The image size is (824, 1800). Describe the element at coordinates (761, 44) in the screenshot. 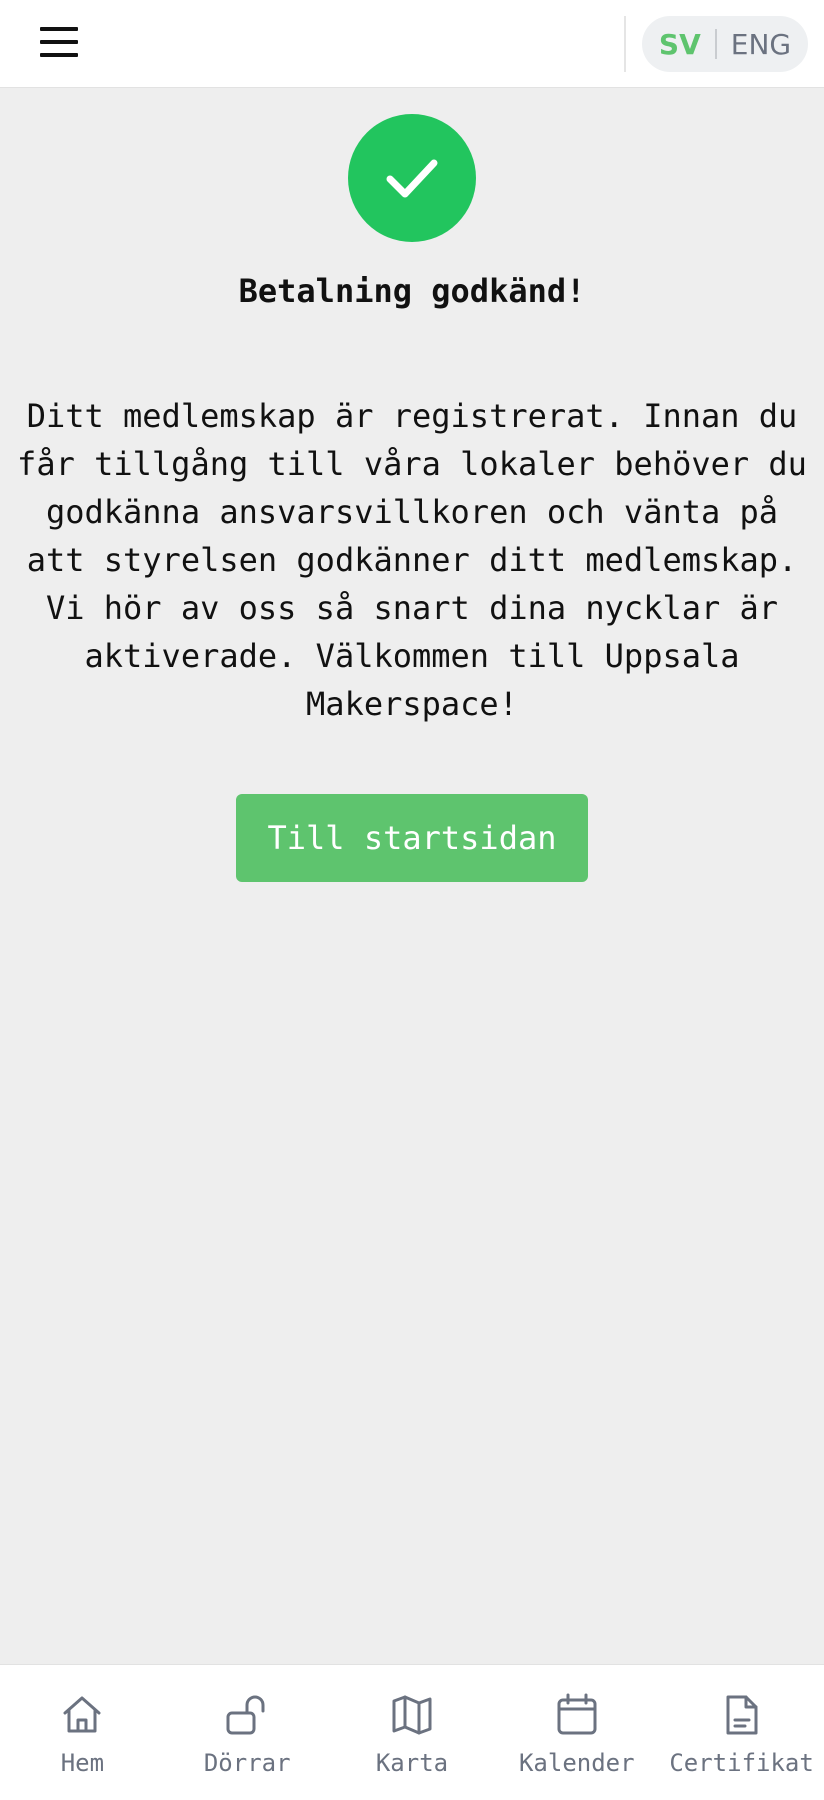

I see `language-eng-button: ENG` at that location.